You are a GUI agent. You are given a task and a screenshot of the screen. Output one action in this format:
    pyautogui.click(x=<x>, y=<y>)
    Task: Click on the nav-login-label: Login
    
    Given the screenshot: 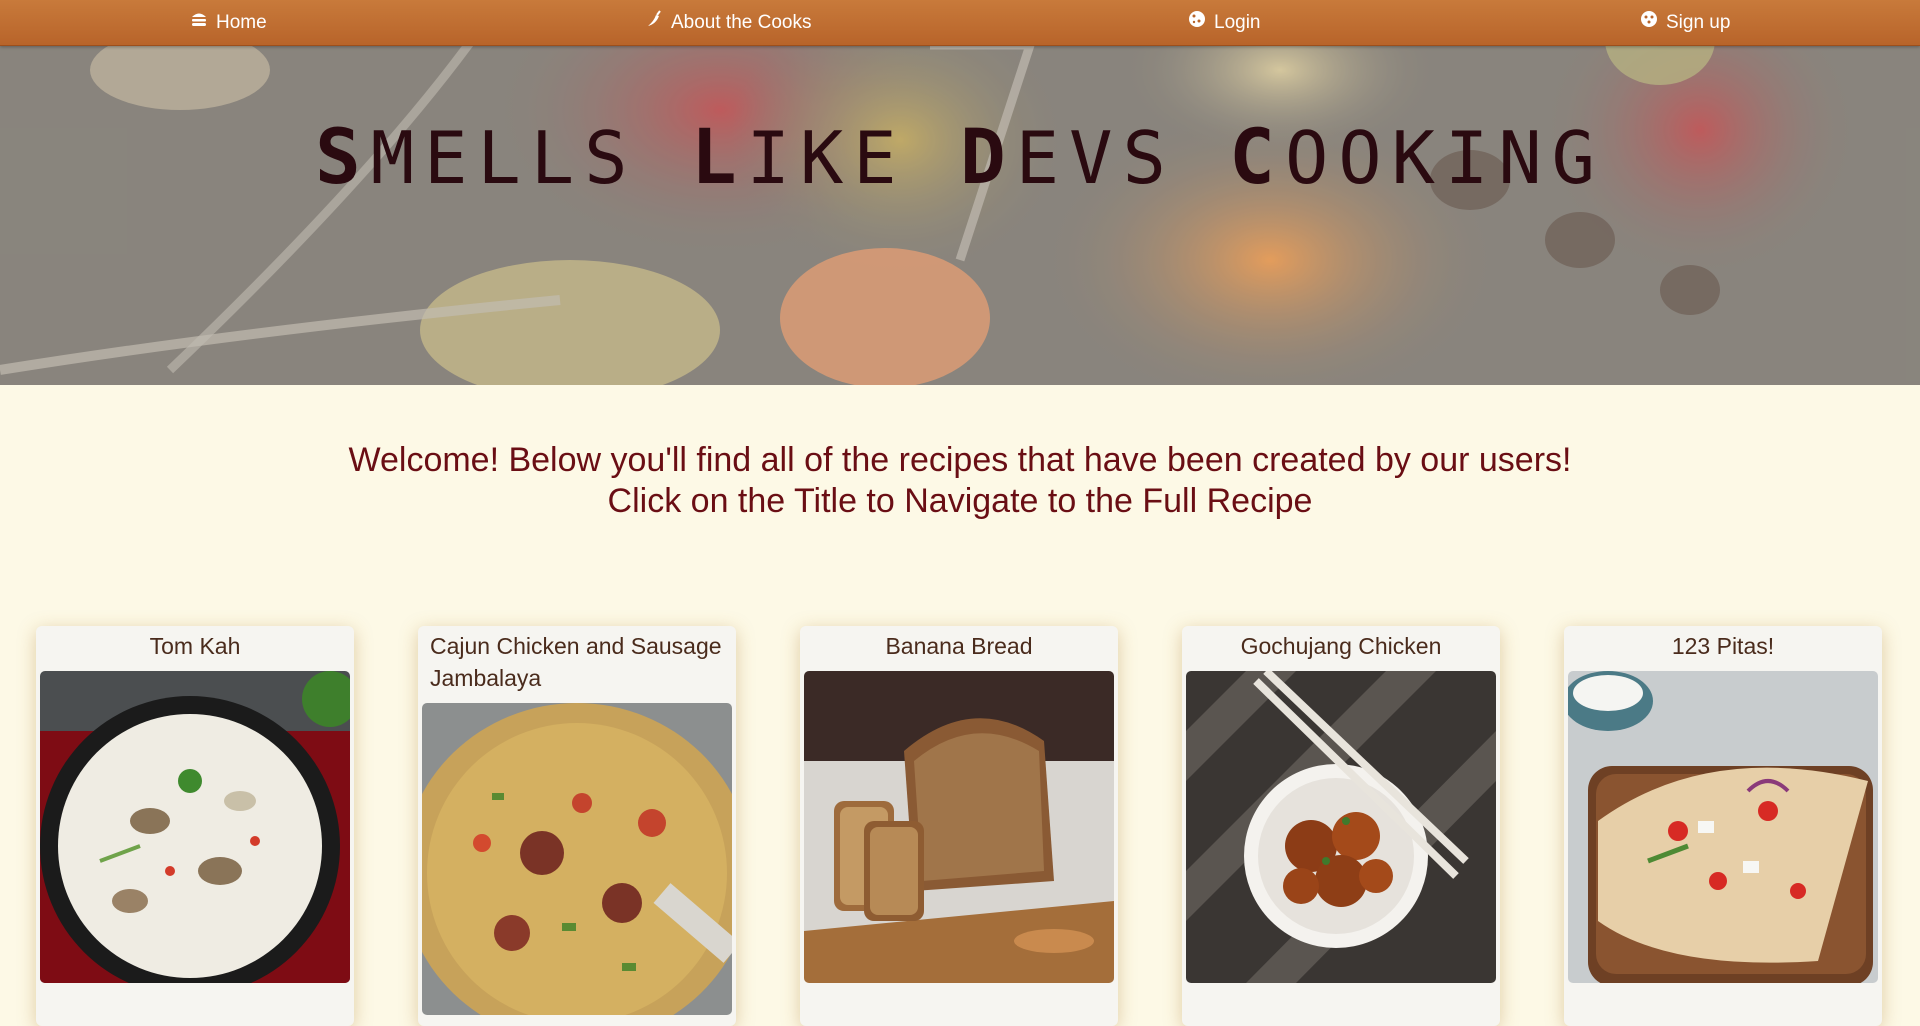 What is the action you would take?
    pyautogui.click(x=1237, y=22)
    